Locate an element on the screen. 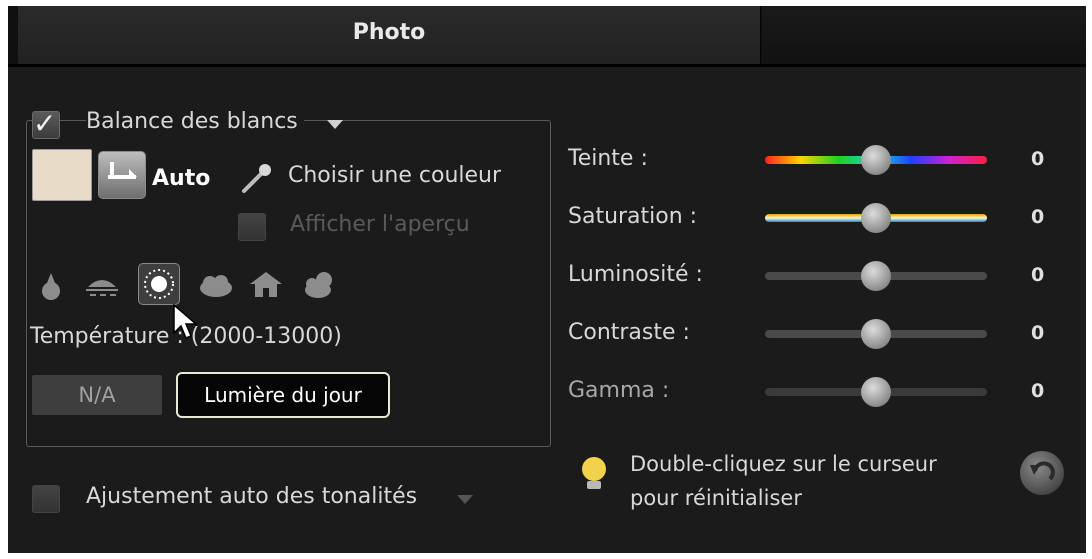 This screenshot has width=1092, height=559. saturation-value: 0 is located at coordinates (1038, 217).